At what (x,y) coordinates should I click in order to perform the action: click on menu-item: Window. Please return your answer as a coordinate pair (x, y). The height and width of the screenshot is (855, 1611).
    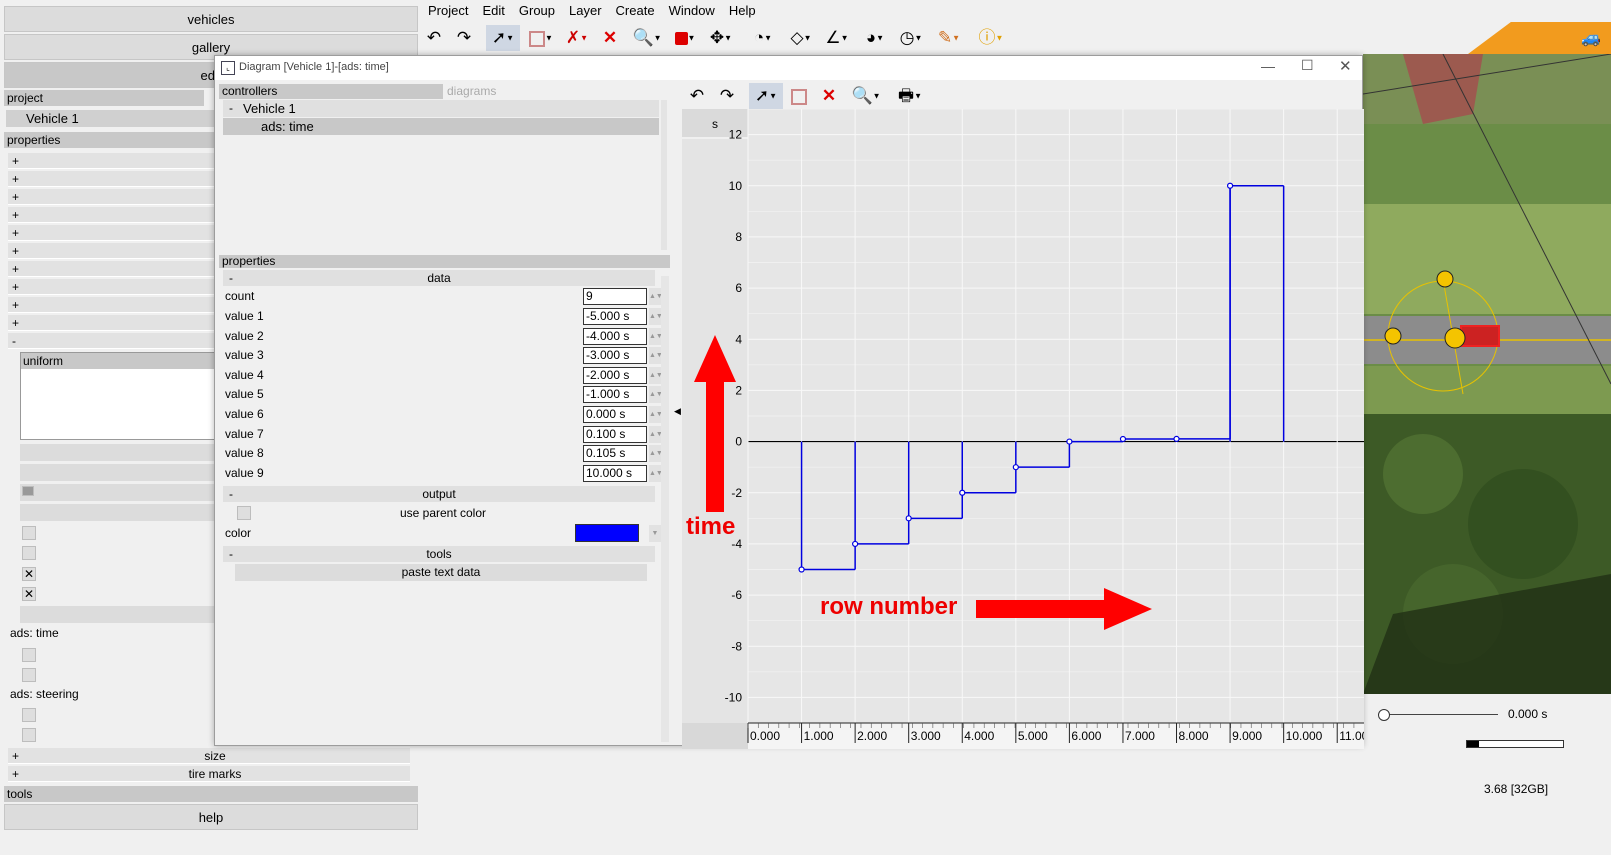
    Looking at the image, I should click on (692, 10).